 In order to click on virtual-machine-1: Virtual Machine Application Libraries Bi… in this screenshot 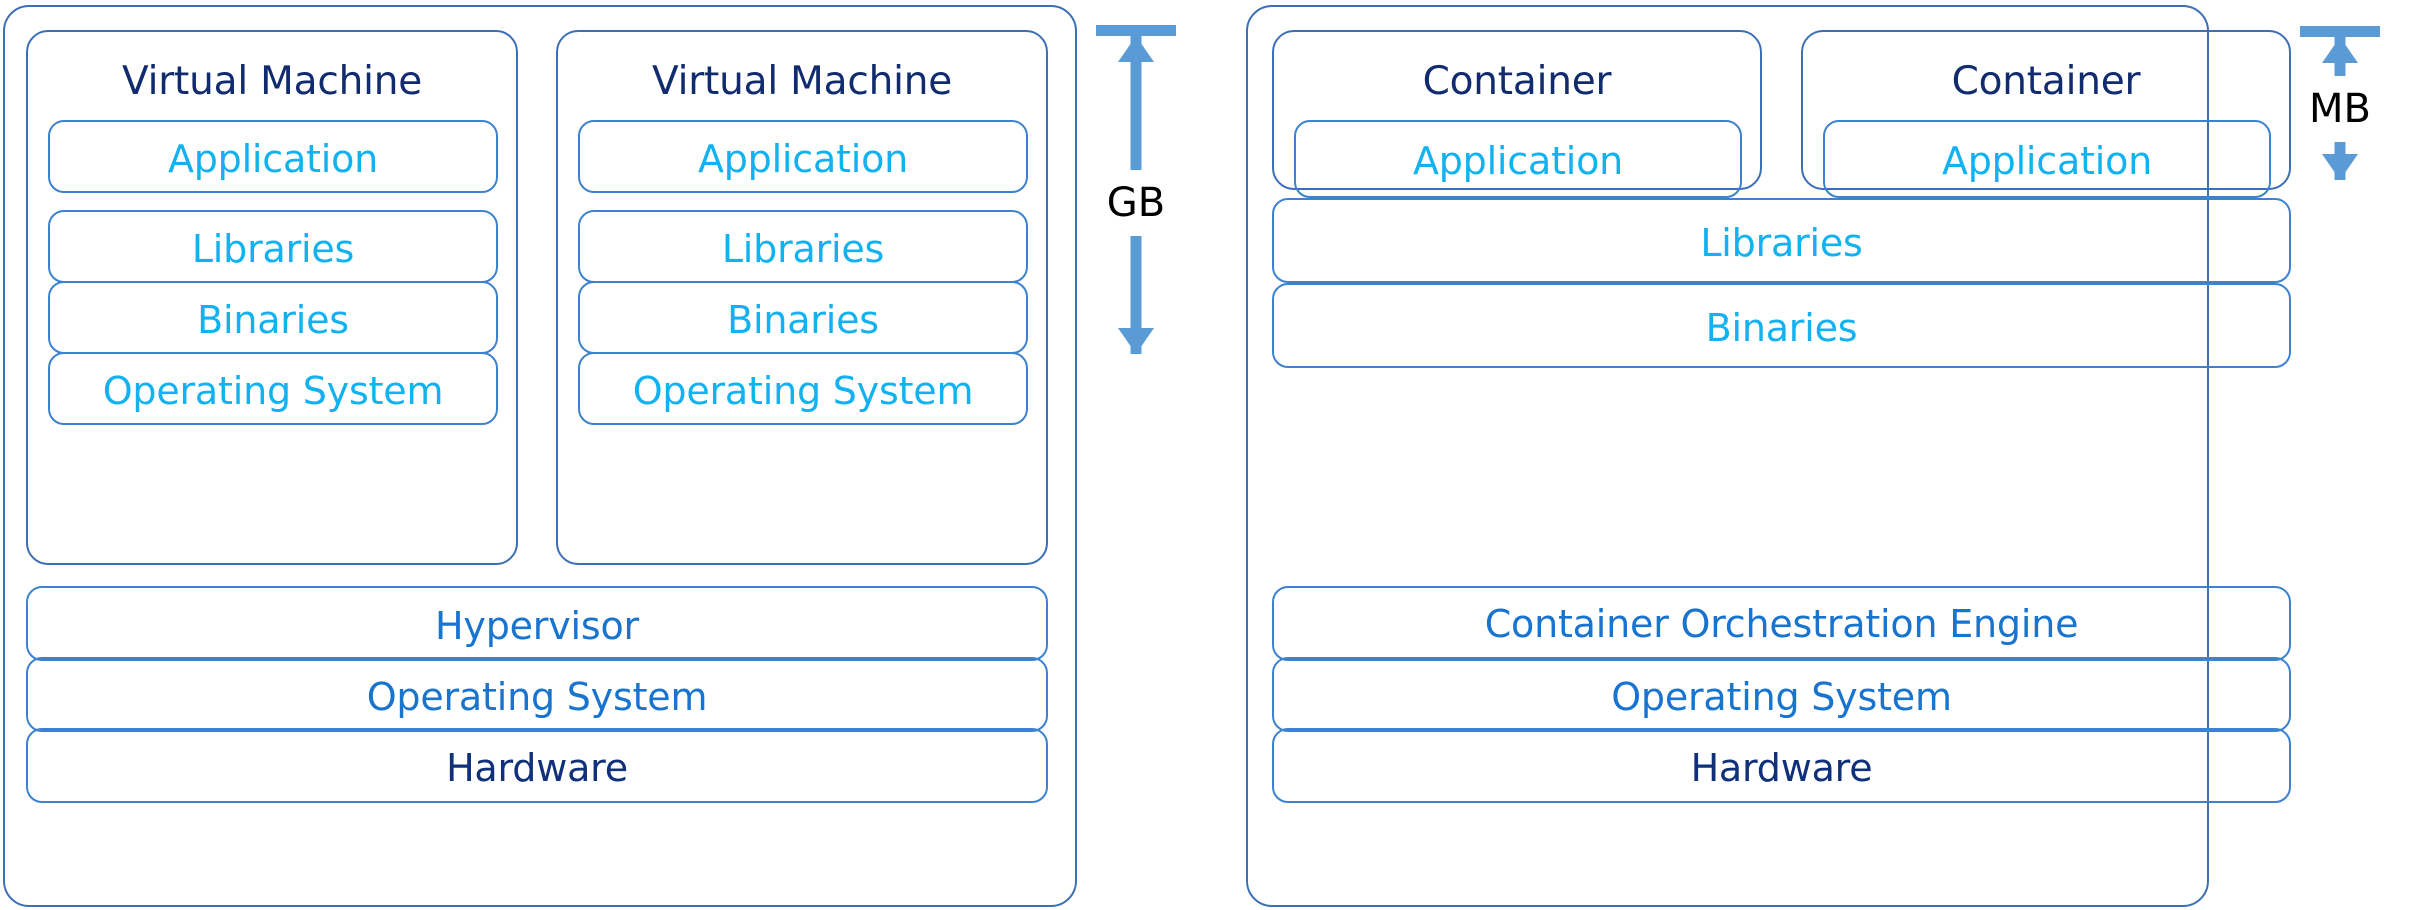, I will do `click(272, 297)`.